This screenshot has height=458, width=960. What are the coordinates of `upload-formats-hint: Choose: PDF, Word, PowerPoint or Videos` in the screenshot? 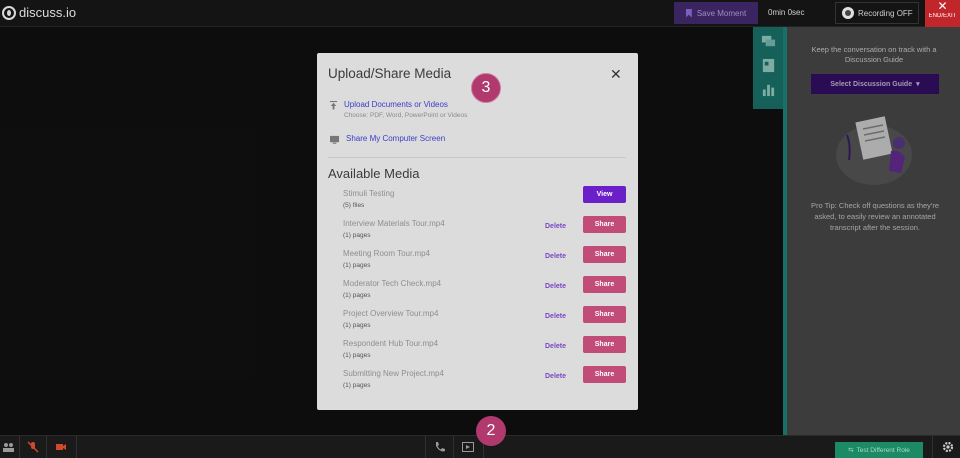 It's located at (406, 115).